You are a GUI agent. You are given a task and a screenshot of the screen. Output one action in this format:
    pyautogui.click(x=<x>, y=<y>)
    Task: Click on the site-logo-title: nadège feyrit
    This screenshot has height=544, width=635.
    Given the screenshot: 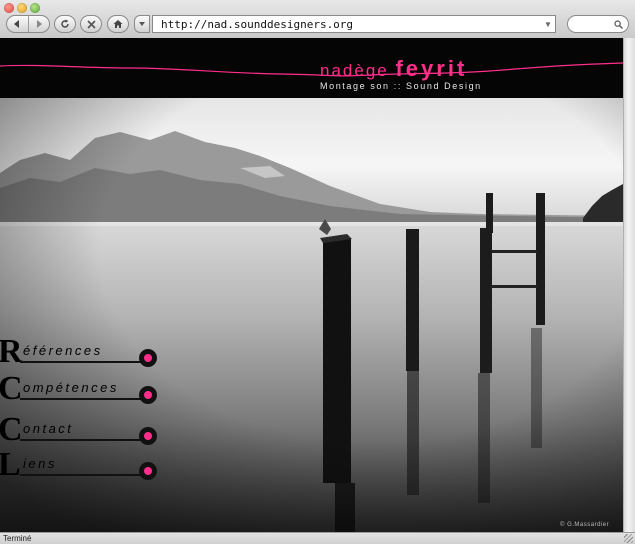 What is the action you would take?
    pyautogui.click(x=393, y=69)
    